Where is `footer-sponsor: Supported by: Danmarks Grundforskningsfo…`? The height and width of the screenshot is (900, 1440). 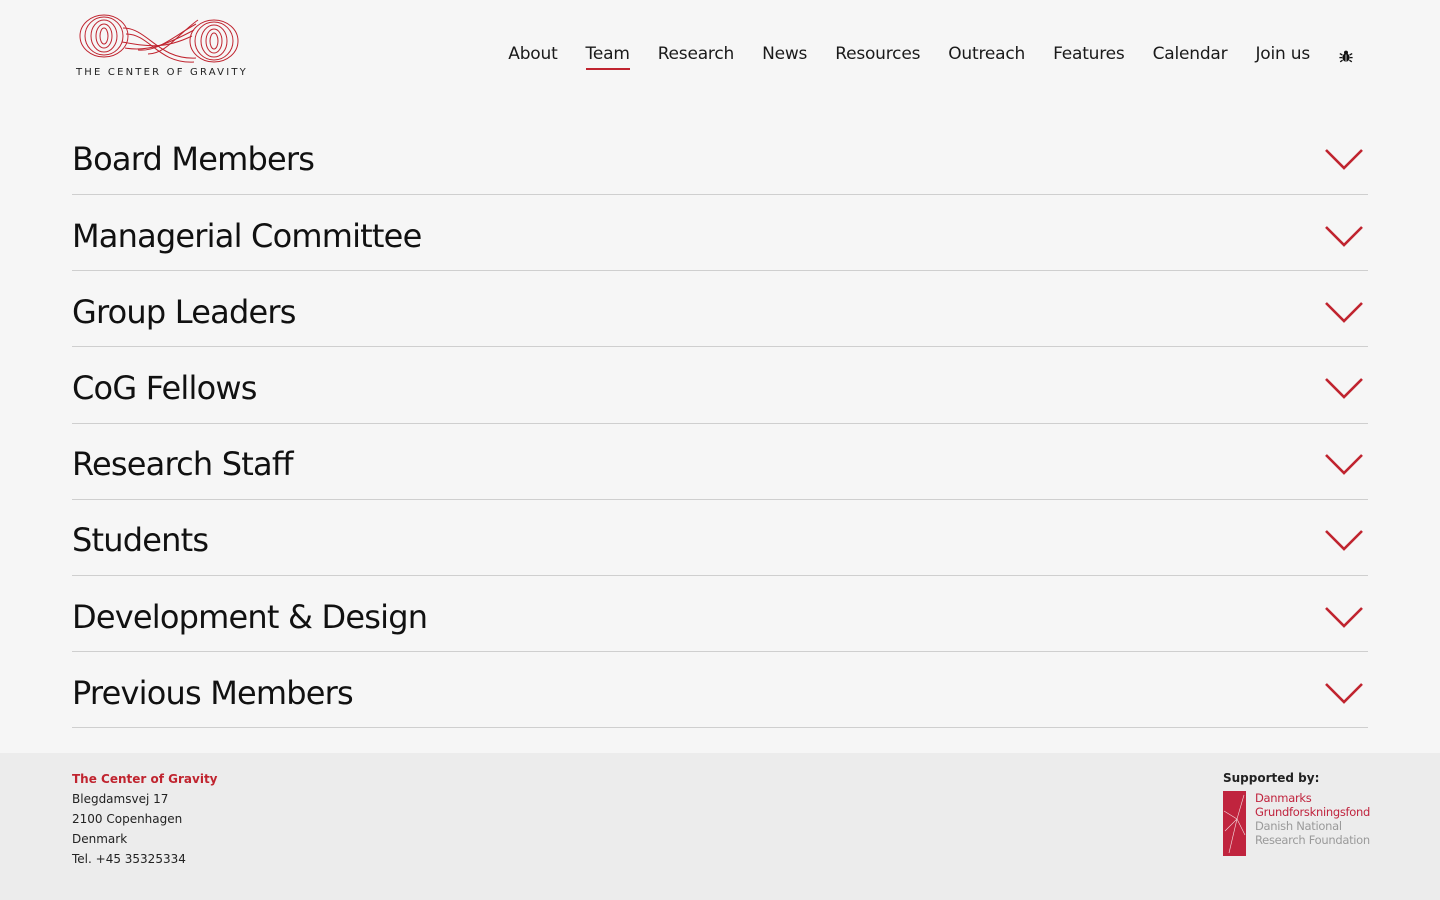 footer-sponsor: Supported by: Danmarks Grundforskningsfo… is located at coordinates (1298, 813).